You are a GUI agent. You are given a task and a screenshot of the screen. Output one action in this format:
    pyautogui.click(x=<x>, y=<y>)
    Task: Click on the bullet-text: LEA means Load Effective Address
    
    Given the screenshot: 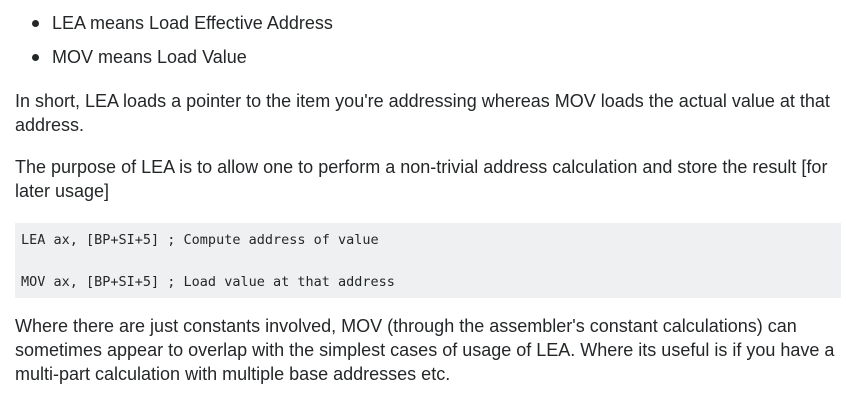 What is the action you would take?
    pyautogui.click(x=192, y=23)
    